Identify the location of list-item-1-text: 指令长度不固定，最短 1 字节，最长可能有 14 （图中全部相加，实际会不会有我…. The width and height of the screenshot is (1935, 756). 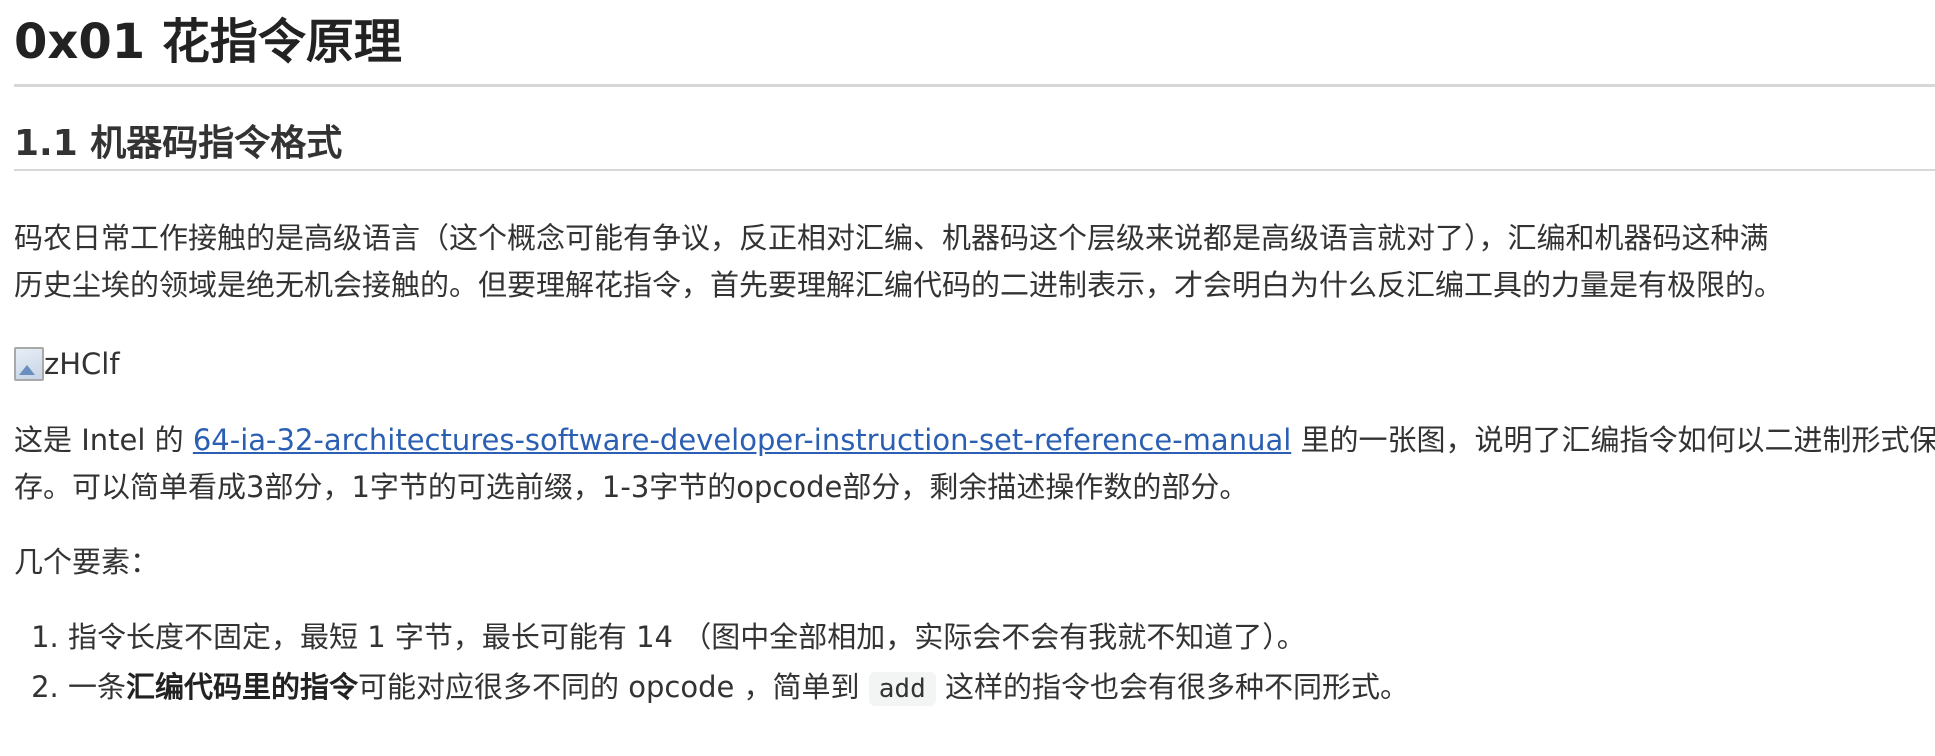
(687, 637).